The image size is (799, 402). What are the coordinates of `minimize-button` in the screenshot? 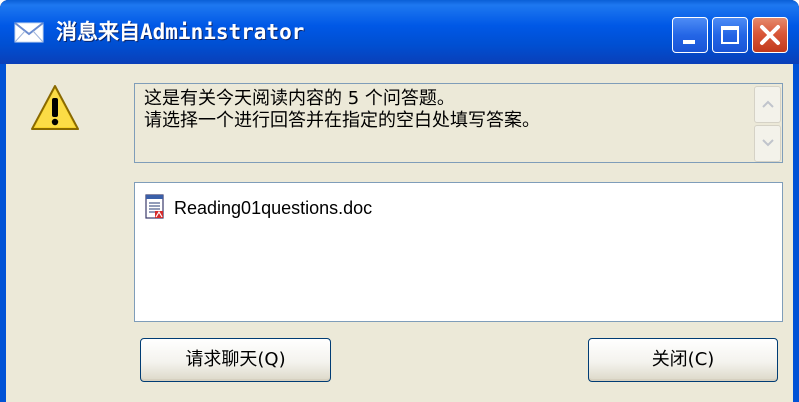 It's located at (690, 35).